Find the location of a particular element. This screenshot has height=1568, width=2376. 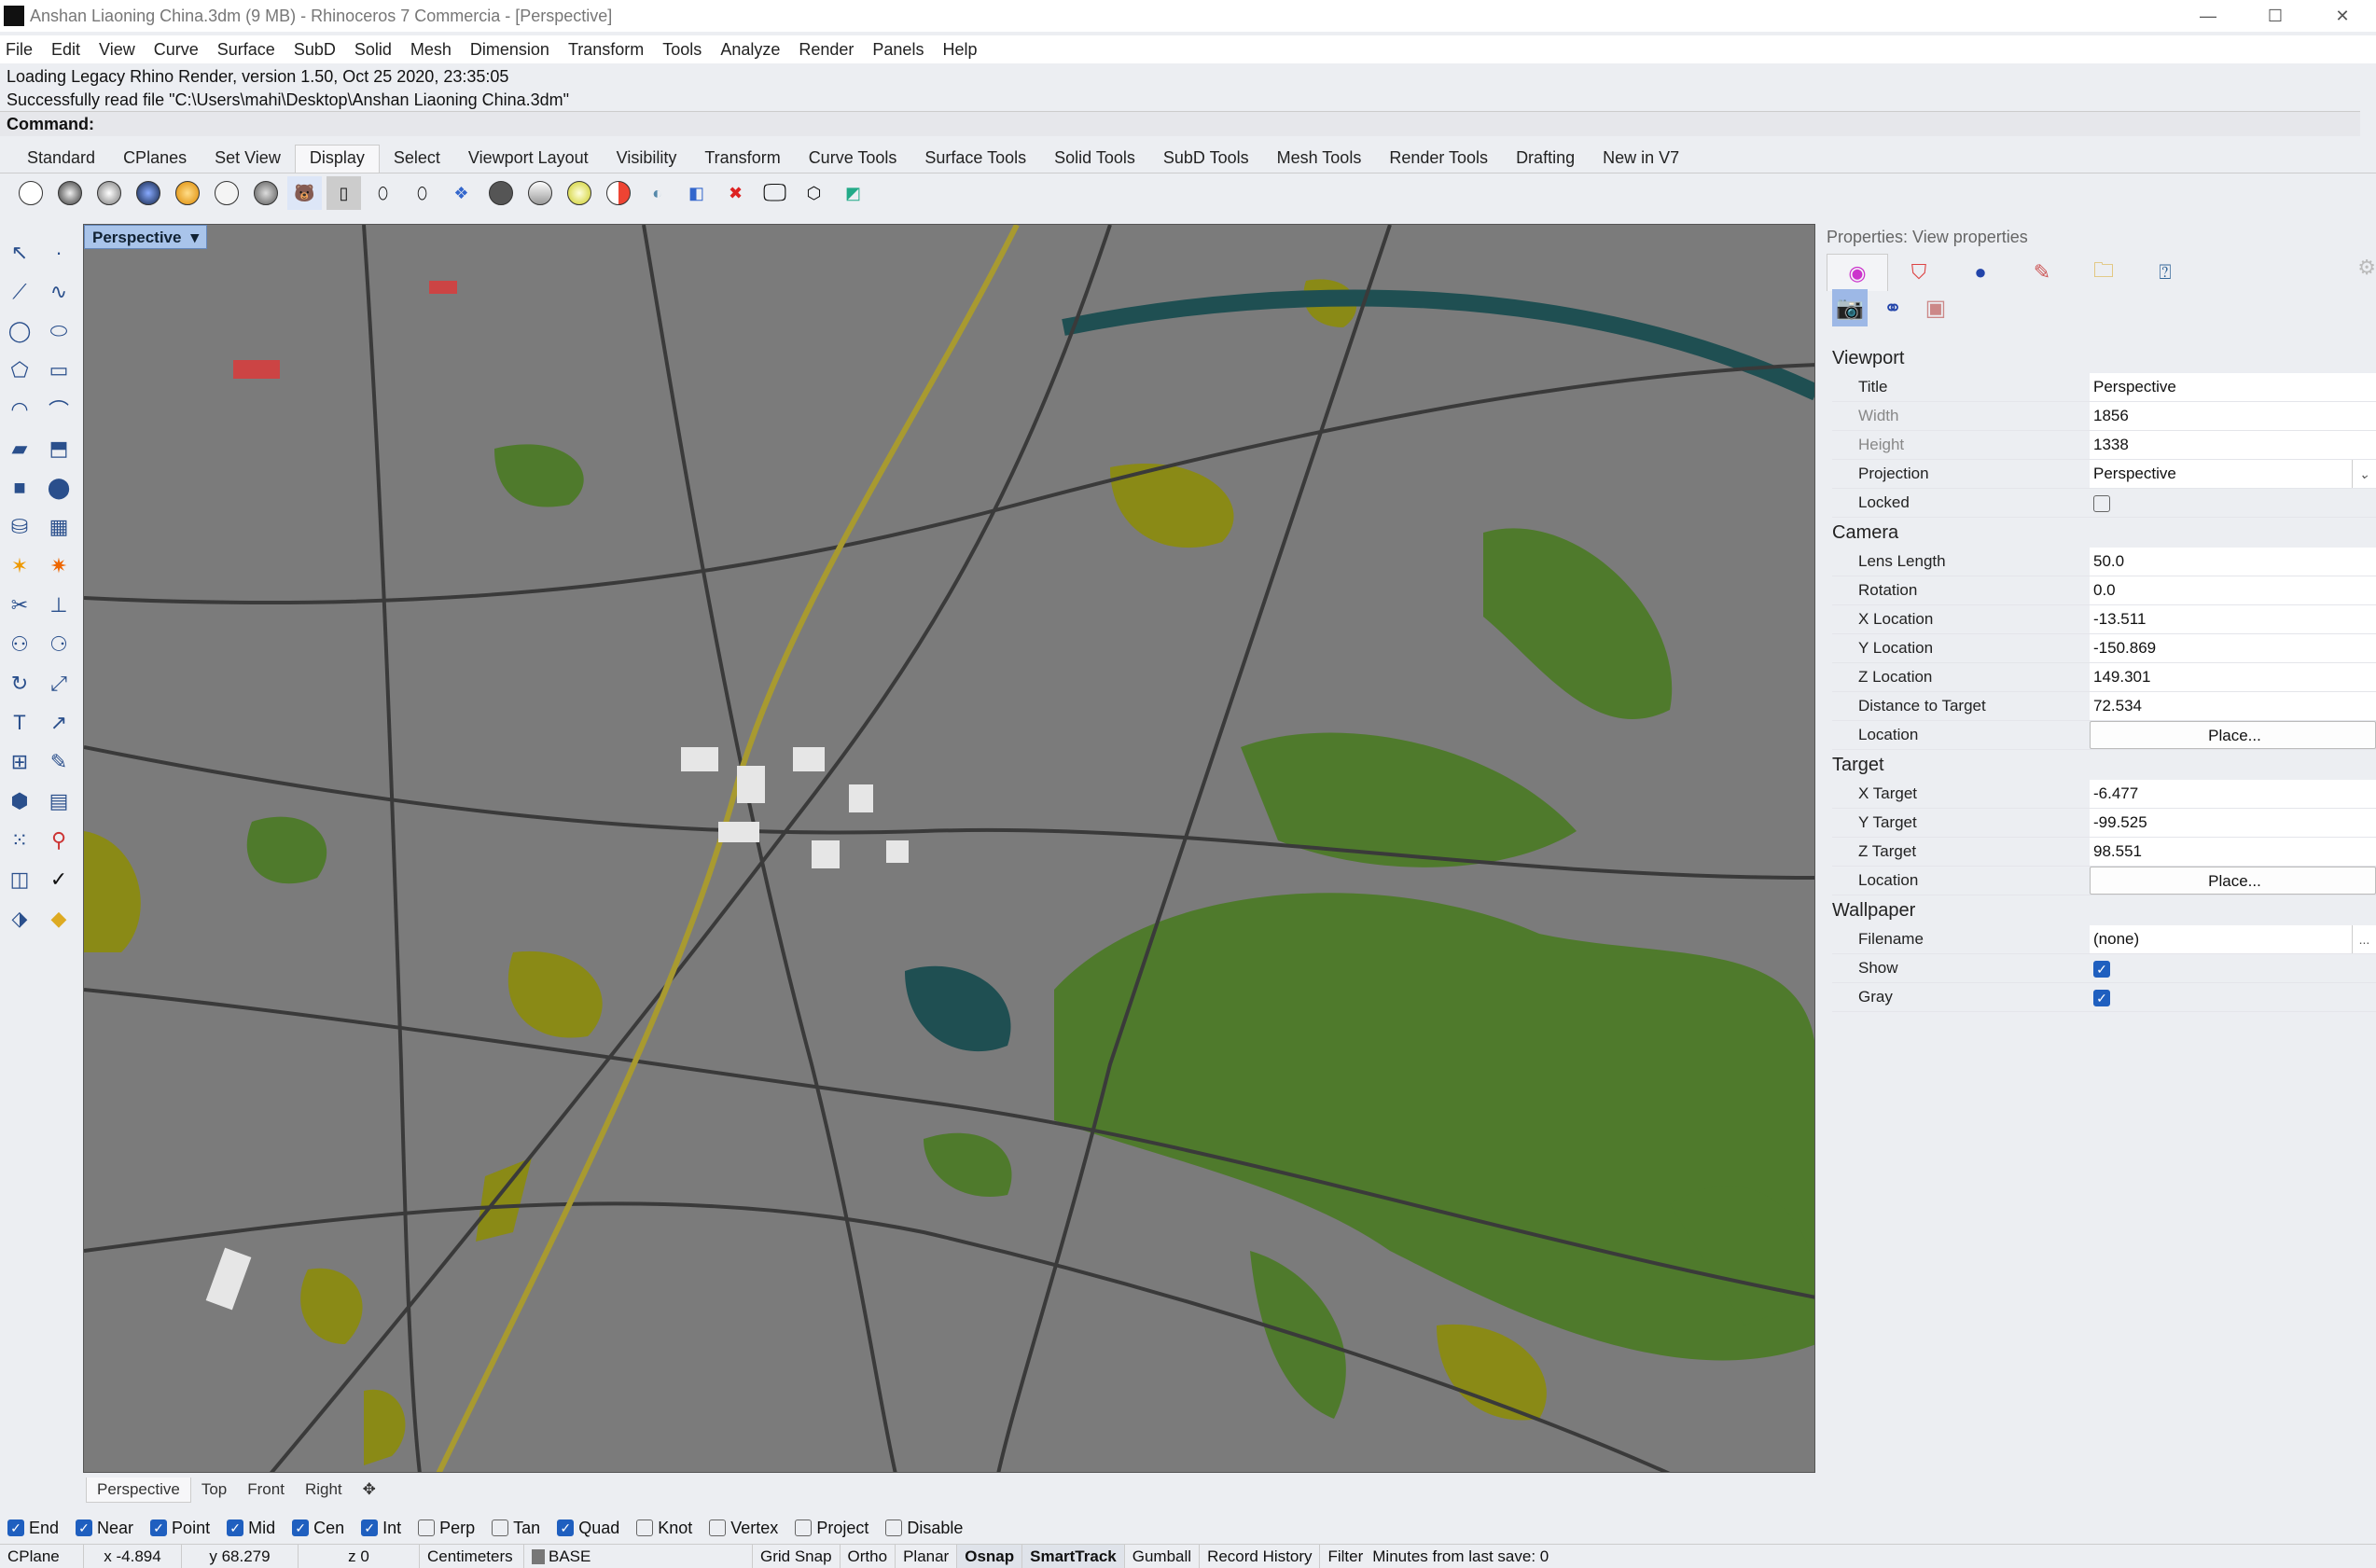

grid-snap-toggle: Grid Snap is located at coordinates (797, 1556).